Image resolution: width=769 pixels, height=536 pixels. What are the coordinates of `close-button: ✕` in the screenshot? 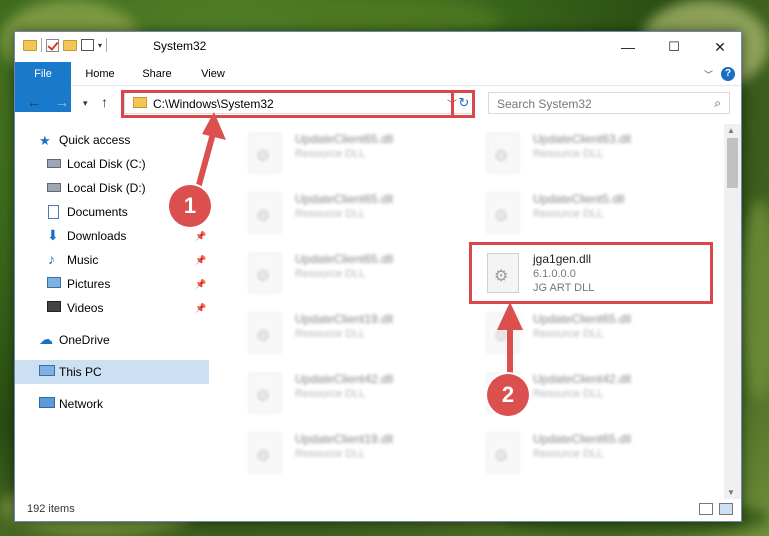 It's located at (720, 47).